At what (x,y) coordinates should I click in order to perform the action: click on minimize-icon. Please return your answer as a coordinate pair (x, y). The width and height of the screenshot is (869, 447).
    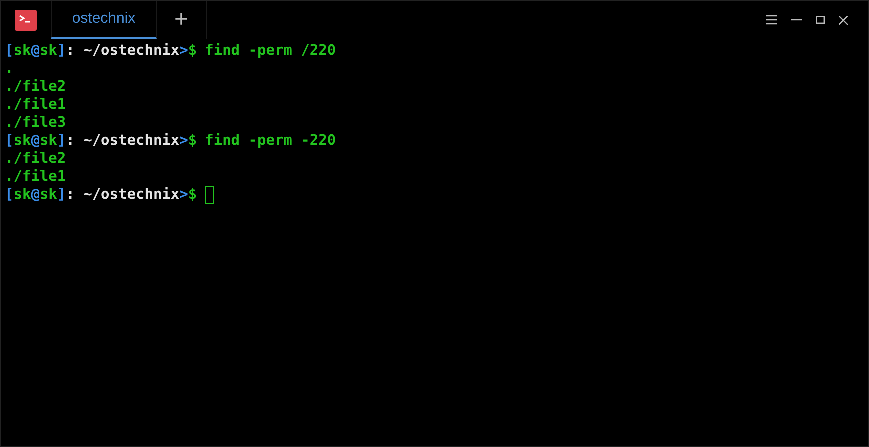
    Looking at the image, I should click on (796, 20).